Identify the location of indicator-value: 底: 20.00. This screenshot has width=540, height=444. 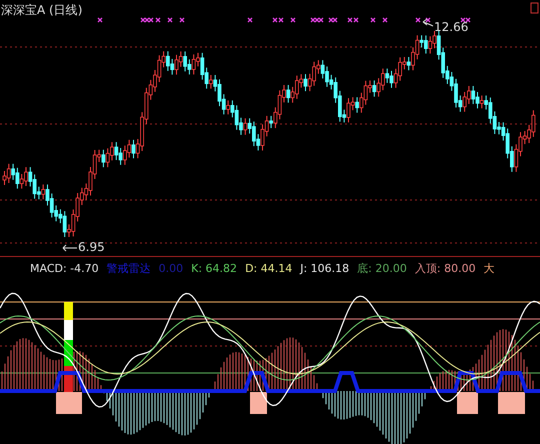
(382, 268).